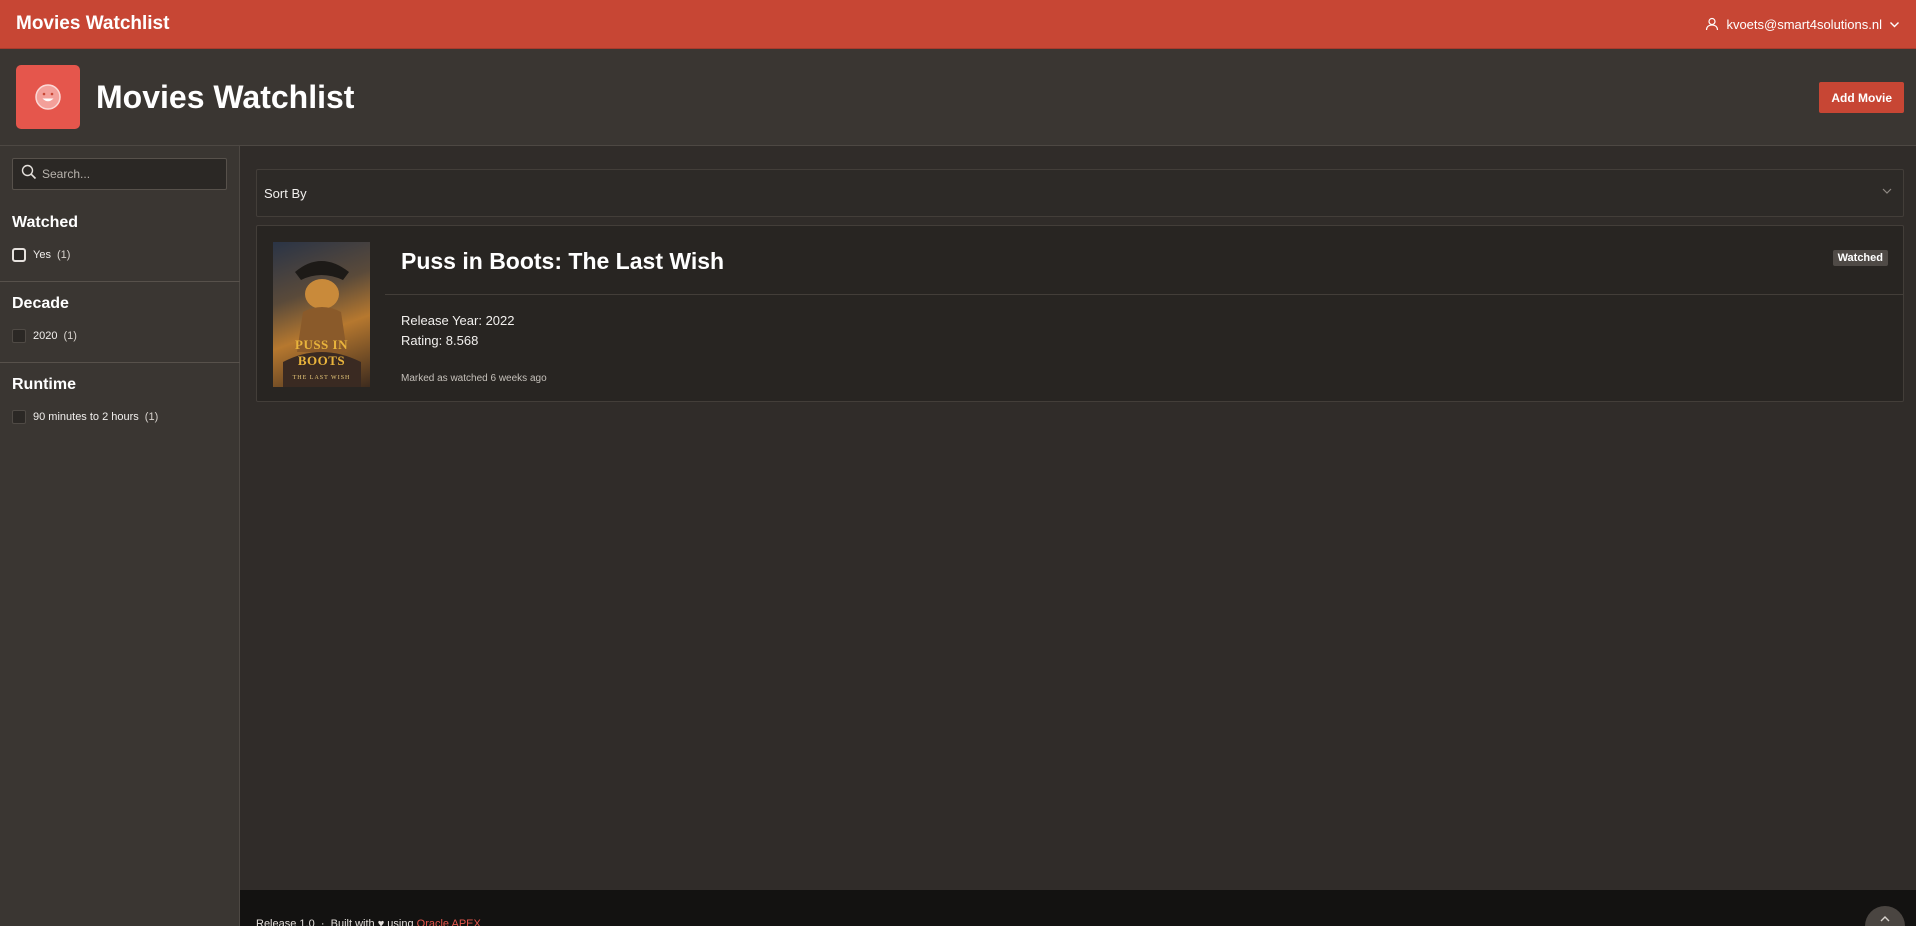 Image resolution: width=1916 pixels, height=926 pixels. Describe the element at coordinates (285, 193) in the screenshot. I see `sort-by-label: Sort By` at that location.